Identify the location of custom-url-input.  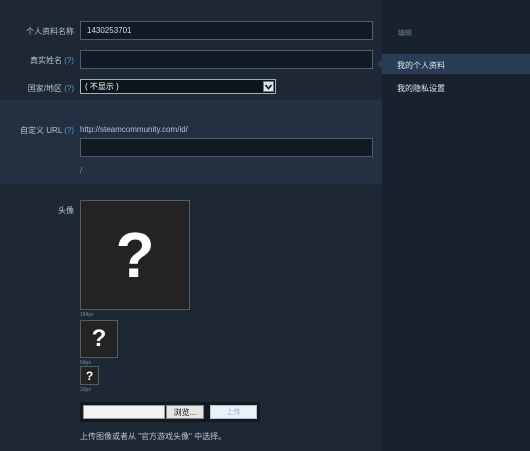
(226, 147).